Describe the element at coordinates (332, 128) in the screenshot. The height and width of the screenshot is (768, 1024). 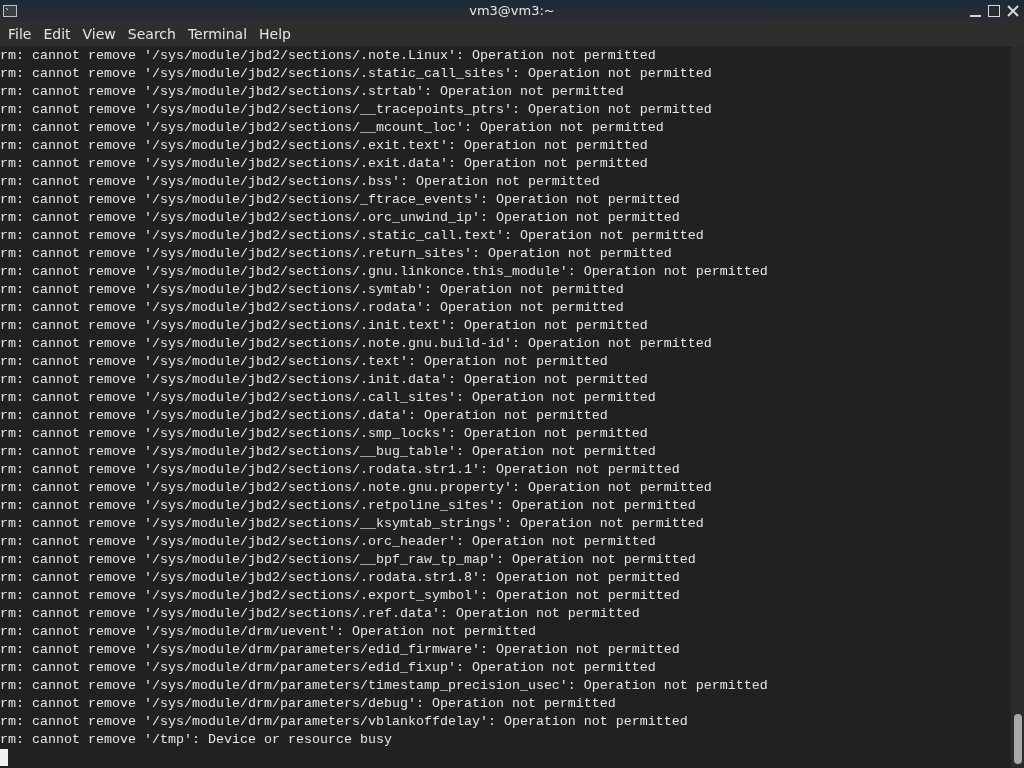
I see `terminal-line: rm: cannot remove '/sys/module/jbd2/sections/__mcount_loc': Operation not permitted` at that location.